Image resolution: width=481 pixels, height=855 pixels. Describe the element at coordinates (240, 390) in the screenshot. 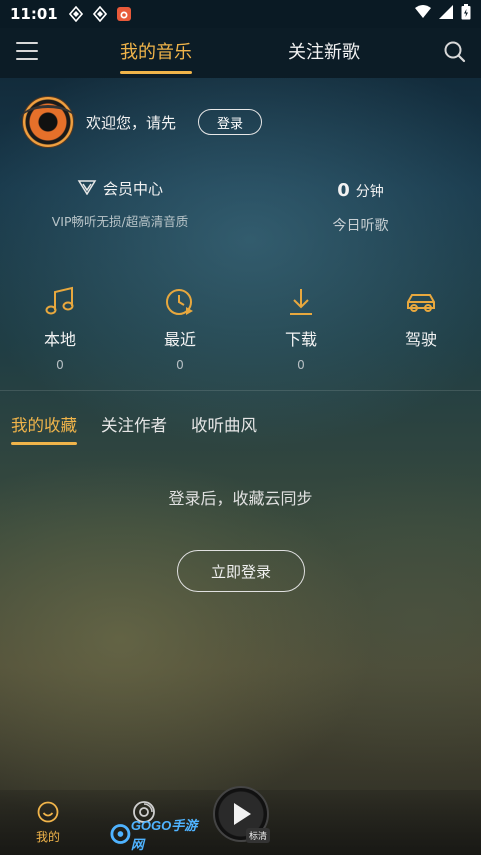

I see `section-divider` at that location.